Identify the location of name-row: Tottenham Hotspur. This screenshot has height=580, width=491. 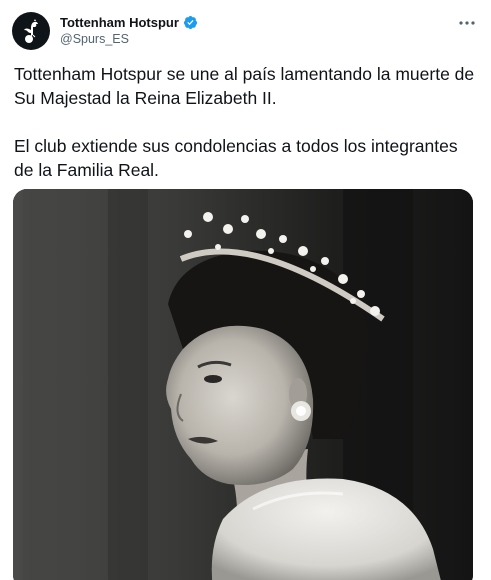
(129, 23).